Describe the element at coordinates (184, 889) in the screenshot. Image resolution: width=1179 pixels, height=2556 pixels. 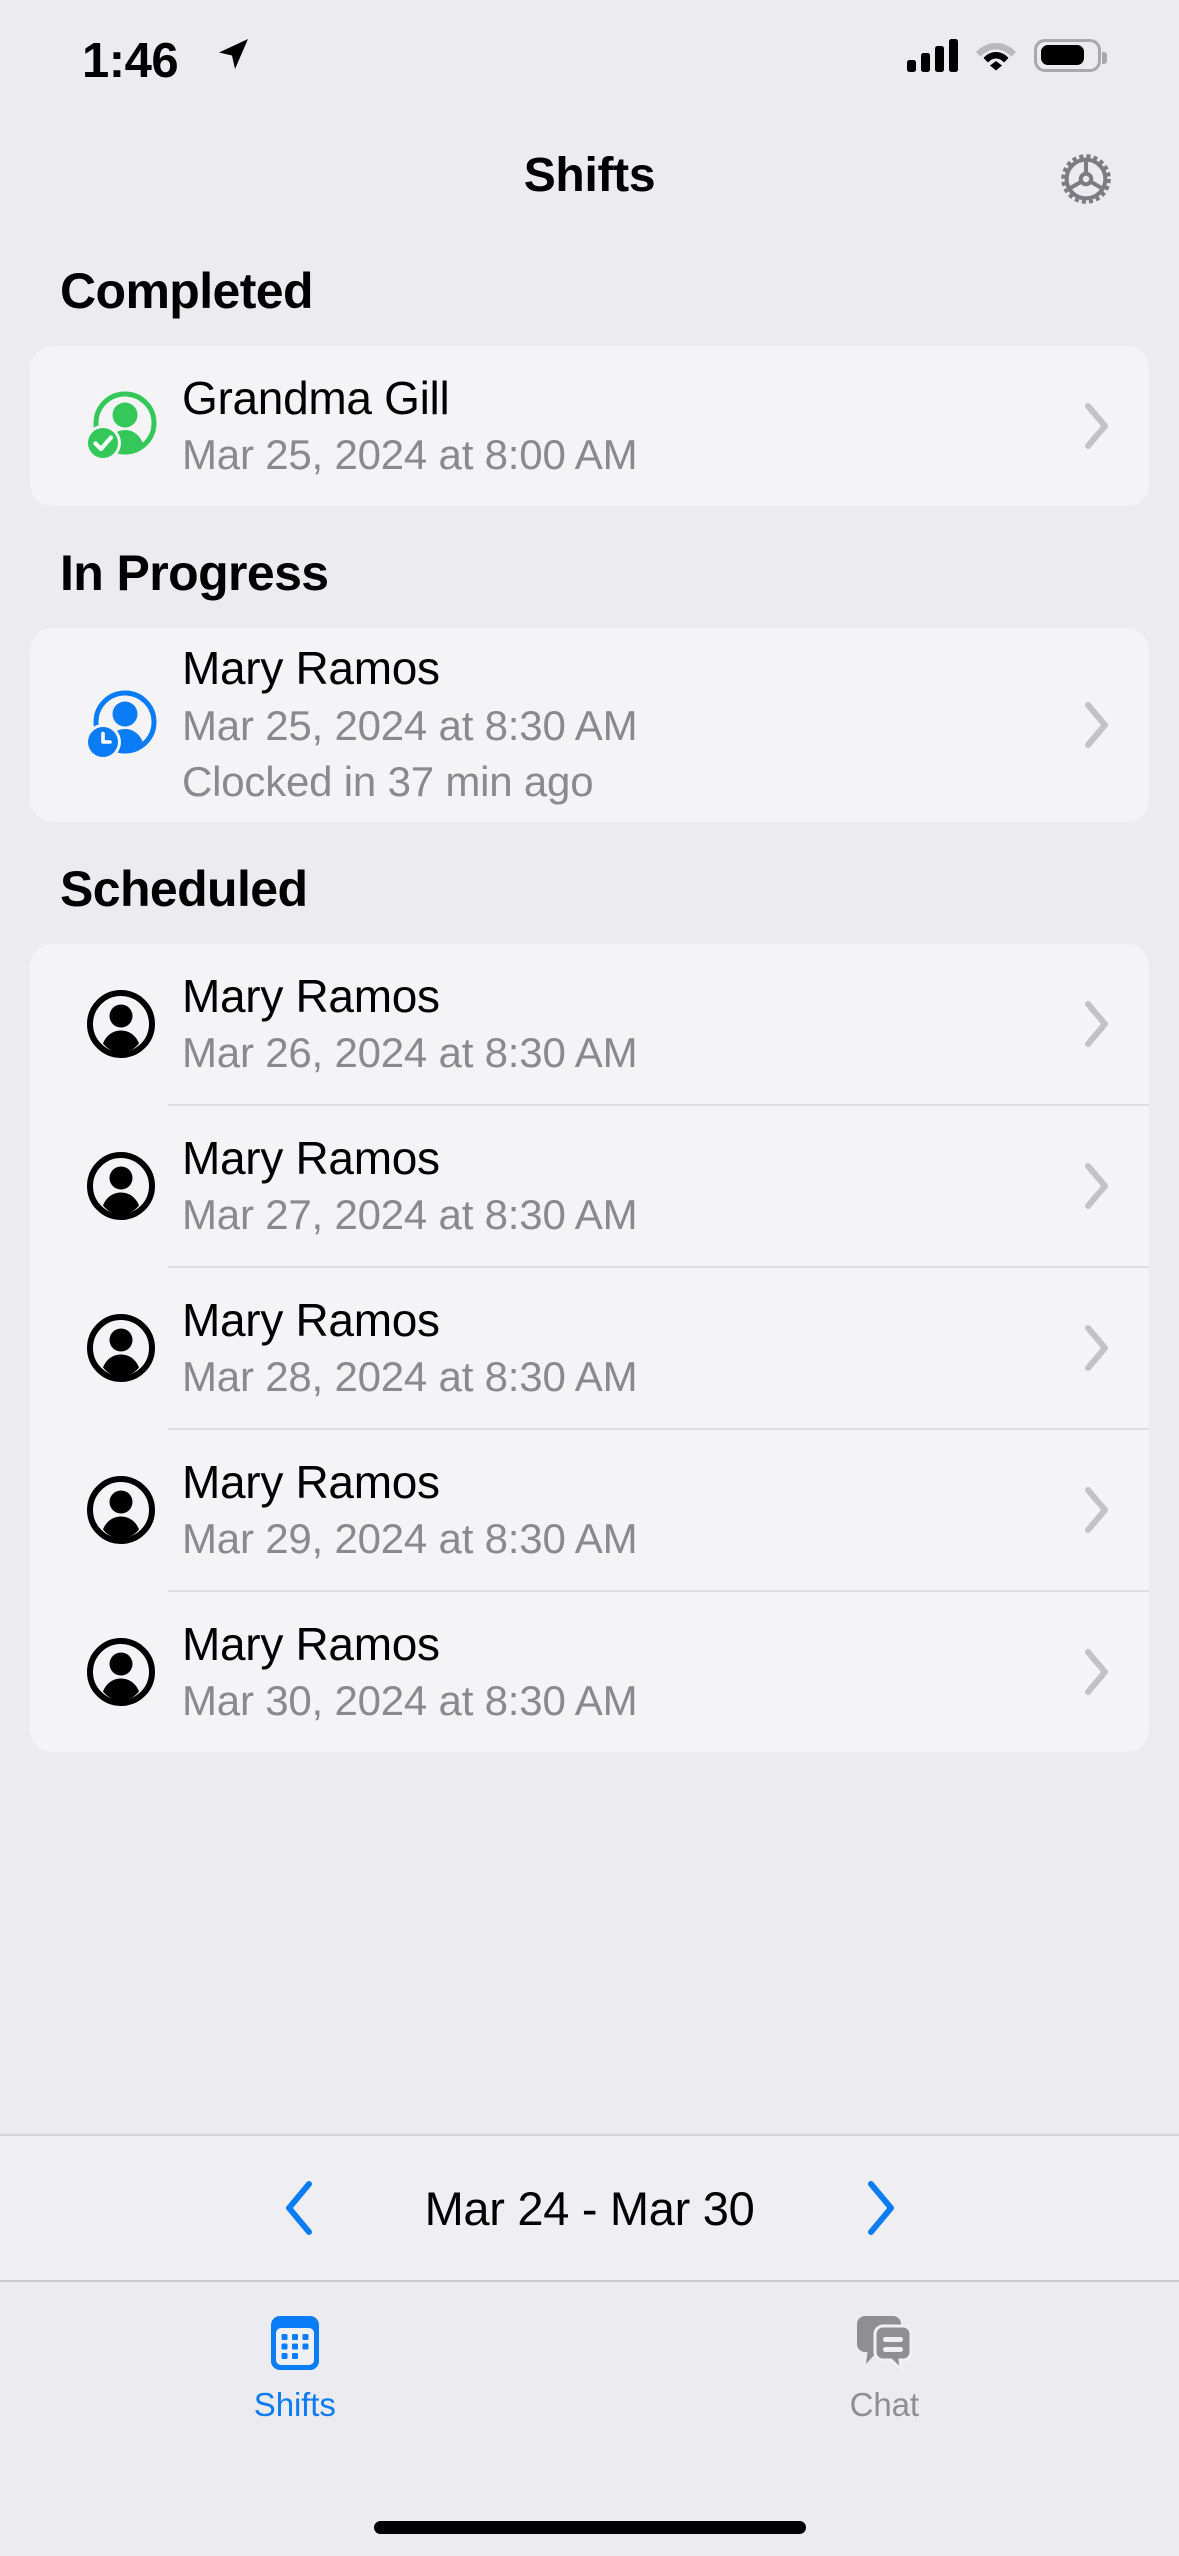
I see `section-heading-scheduled: Scheduled` at that location.